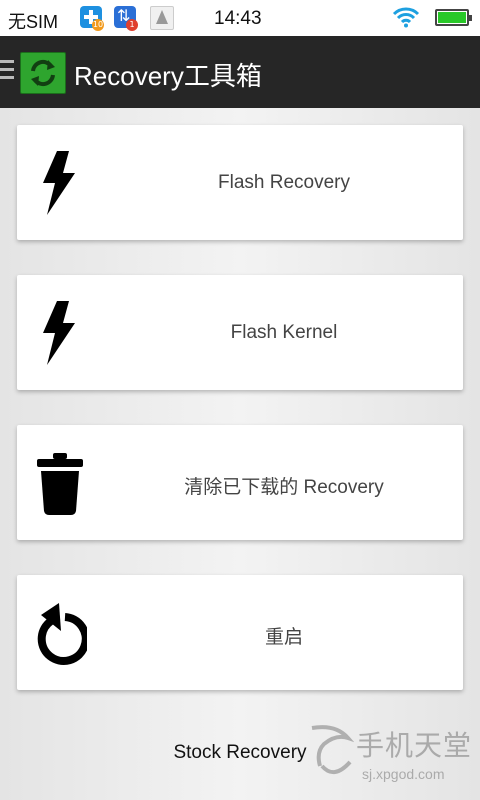 This screenshot has width=480, height=800. What do you see at coordinates (332, 749) in the screenshot?
I see `watermark-logo-icon` at bounding box center [332, 749].